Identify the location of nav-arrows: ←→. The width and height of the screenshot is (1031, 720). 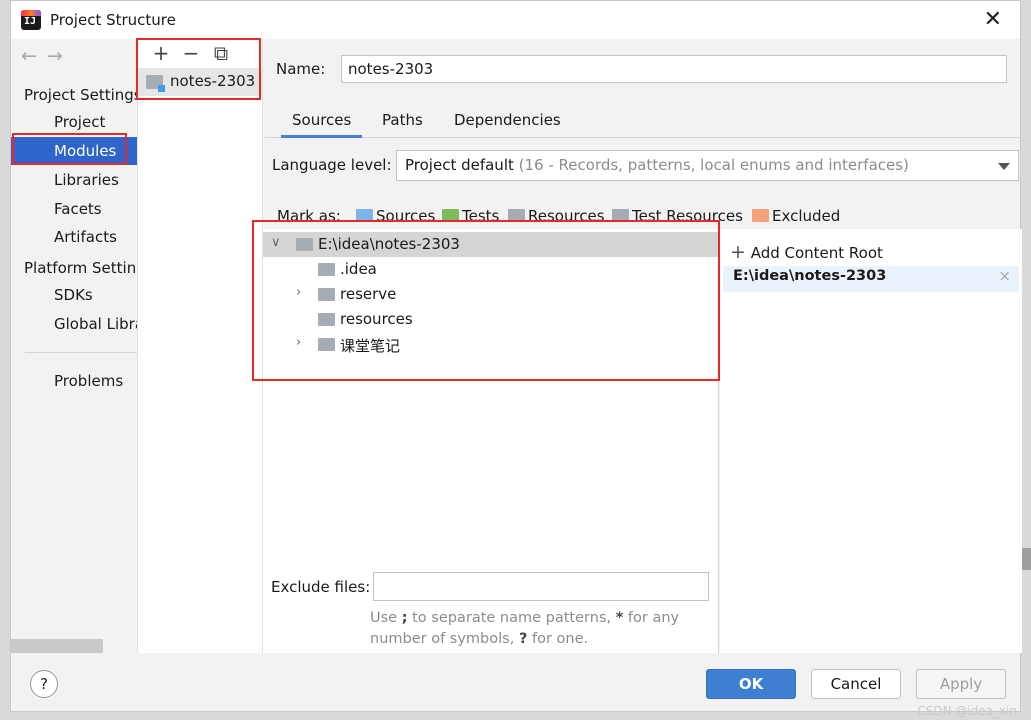
(47, 56).